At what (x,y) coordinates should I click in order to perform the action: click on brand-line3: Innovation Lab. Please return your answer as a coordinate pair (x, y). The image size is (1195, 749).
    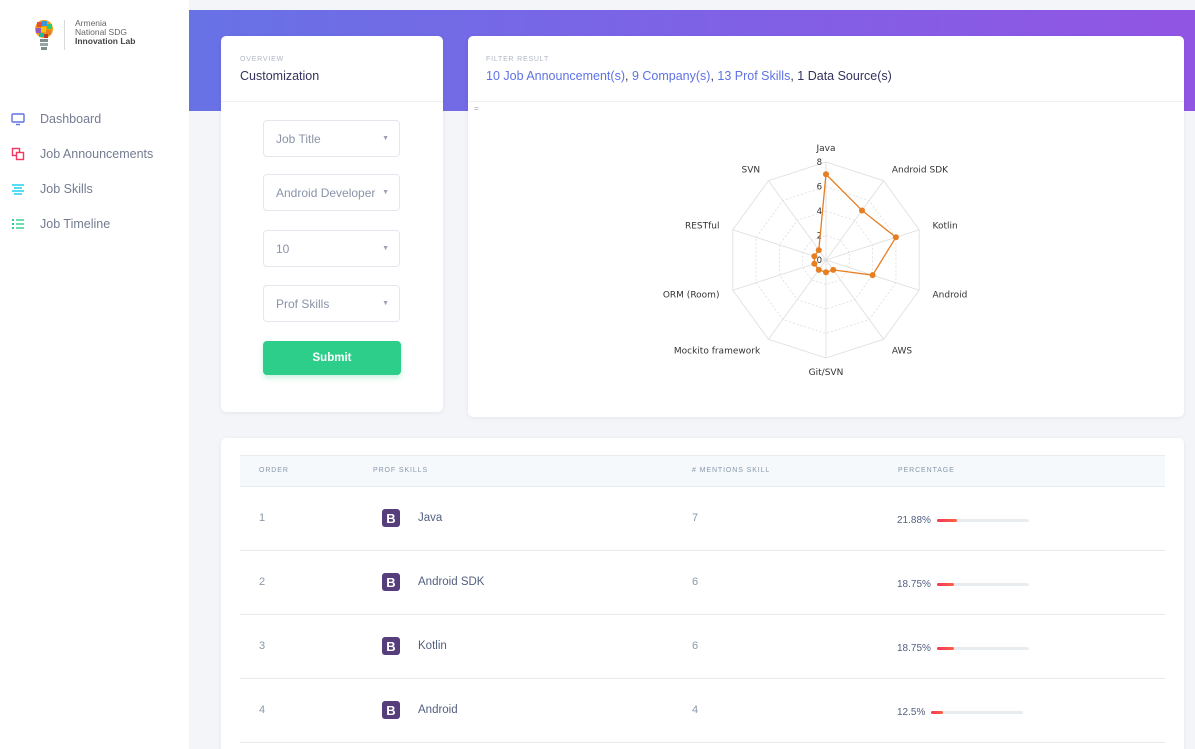
    Looking at the image, I should click on (105, 41).